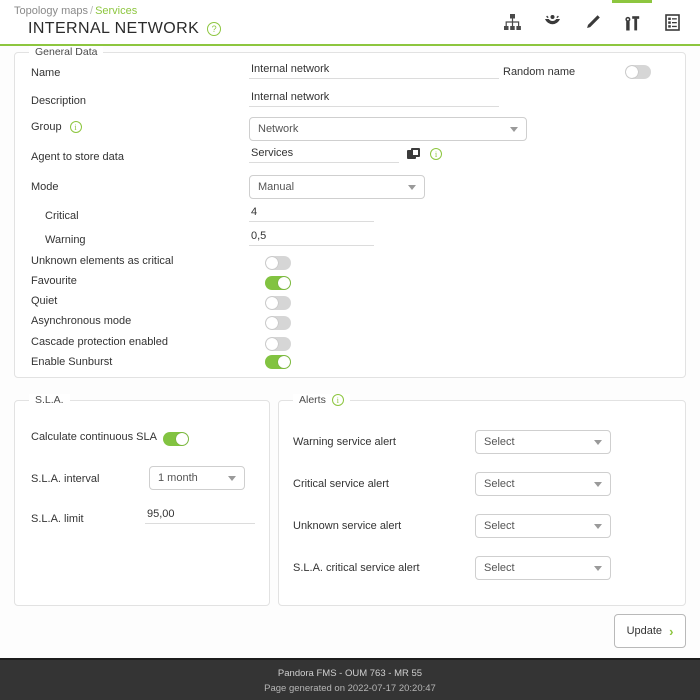 The width and height of the screenshot is (700, 700). I want to click on sla-limit-field-wrap, so click(200, 515).